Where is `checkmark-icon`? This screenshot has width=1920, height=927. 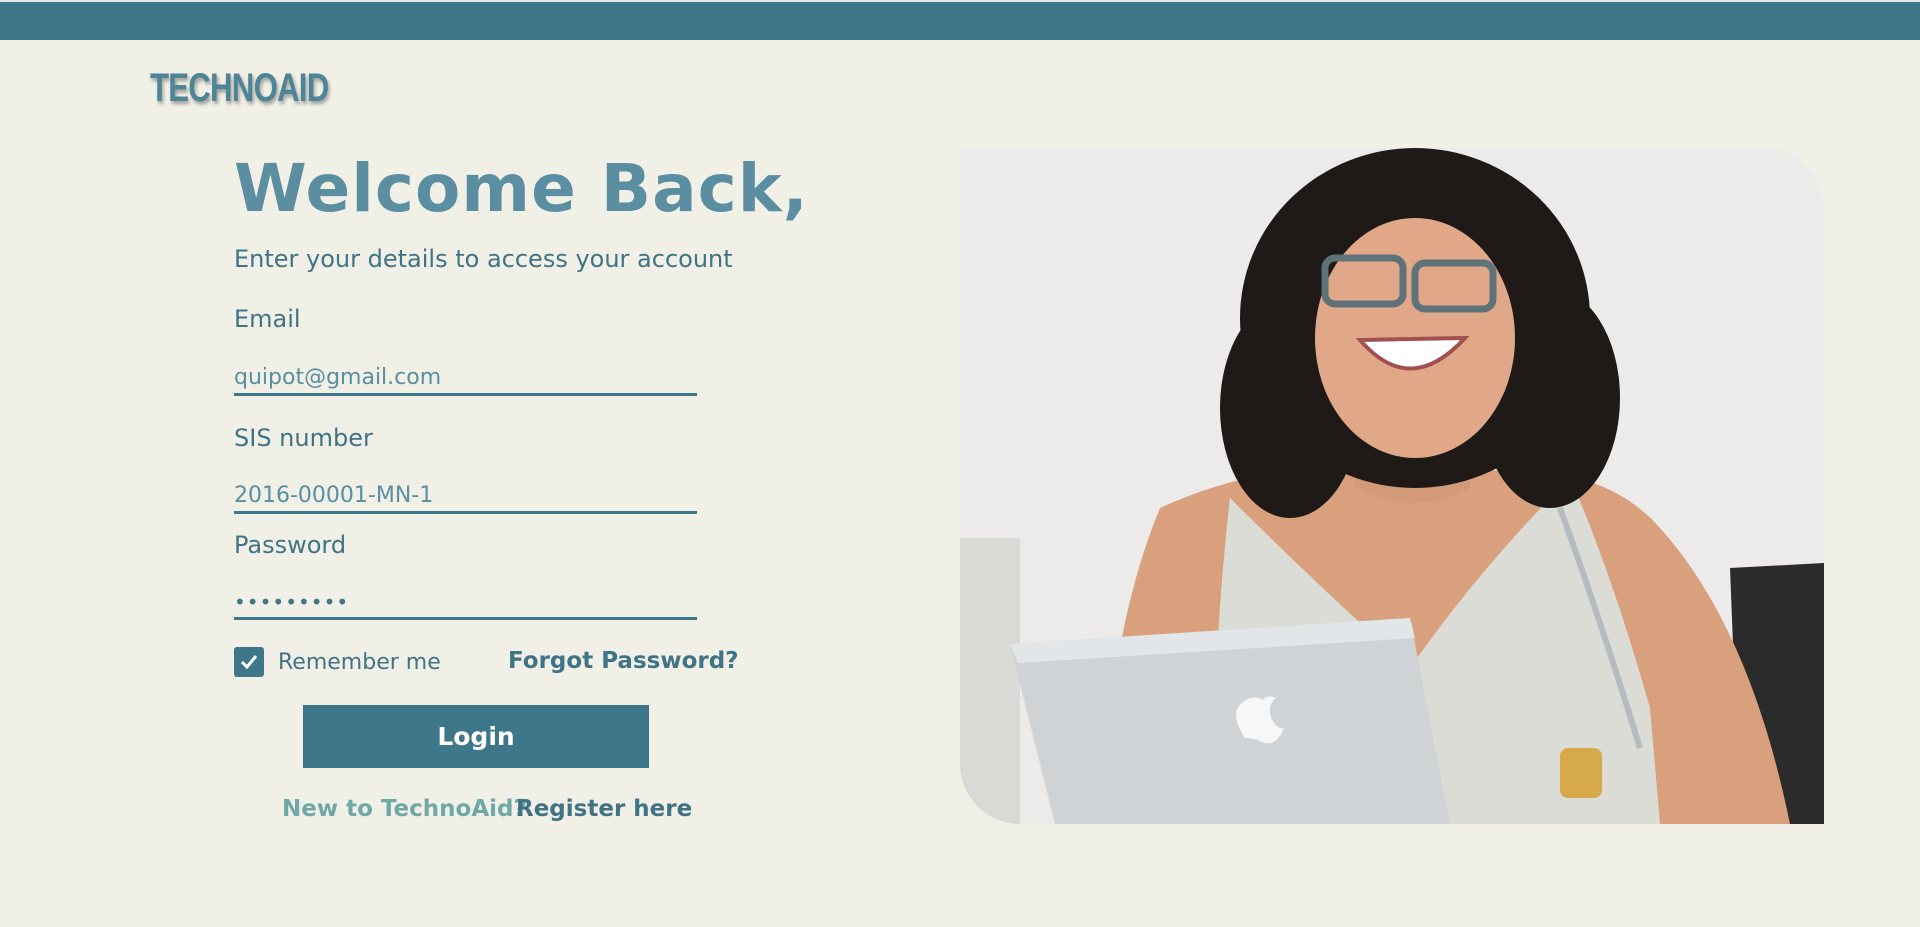
checkmark-icon is located at coordinates (249, 662).